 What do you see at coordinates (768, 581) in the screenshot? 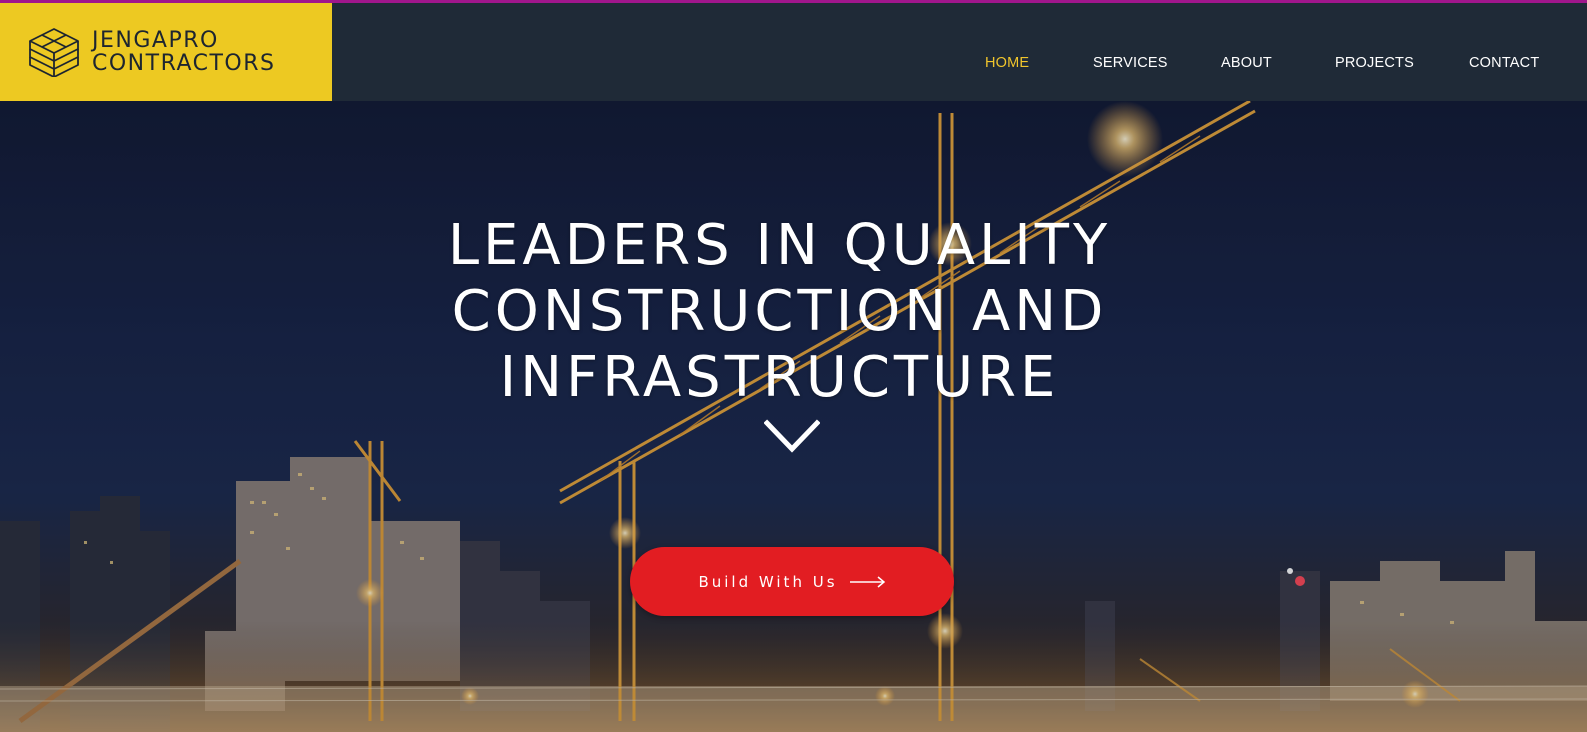
I see `cta-label: Build With Us` at bounding box center [768, 581].